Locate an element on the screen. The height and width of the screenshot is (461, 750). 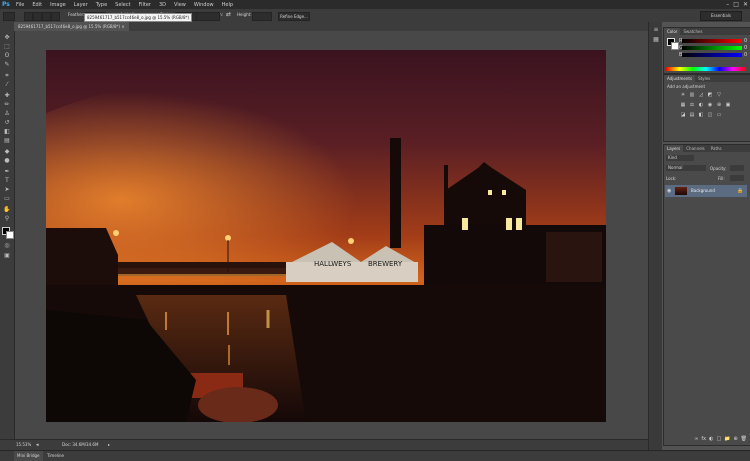
height-input is located at coordinates (262, 16).